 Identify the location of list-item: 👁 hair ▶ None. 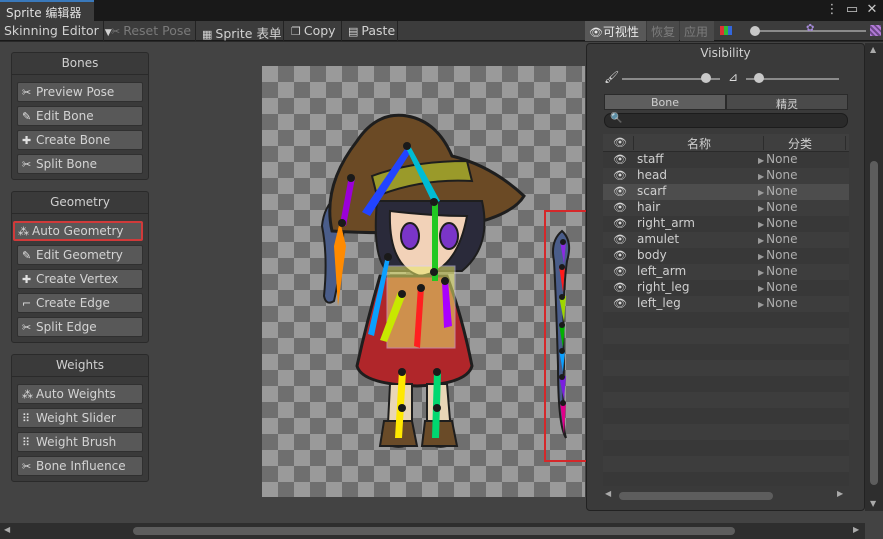
(726, 208).